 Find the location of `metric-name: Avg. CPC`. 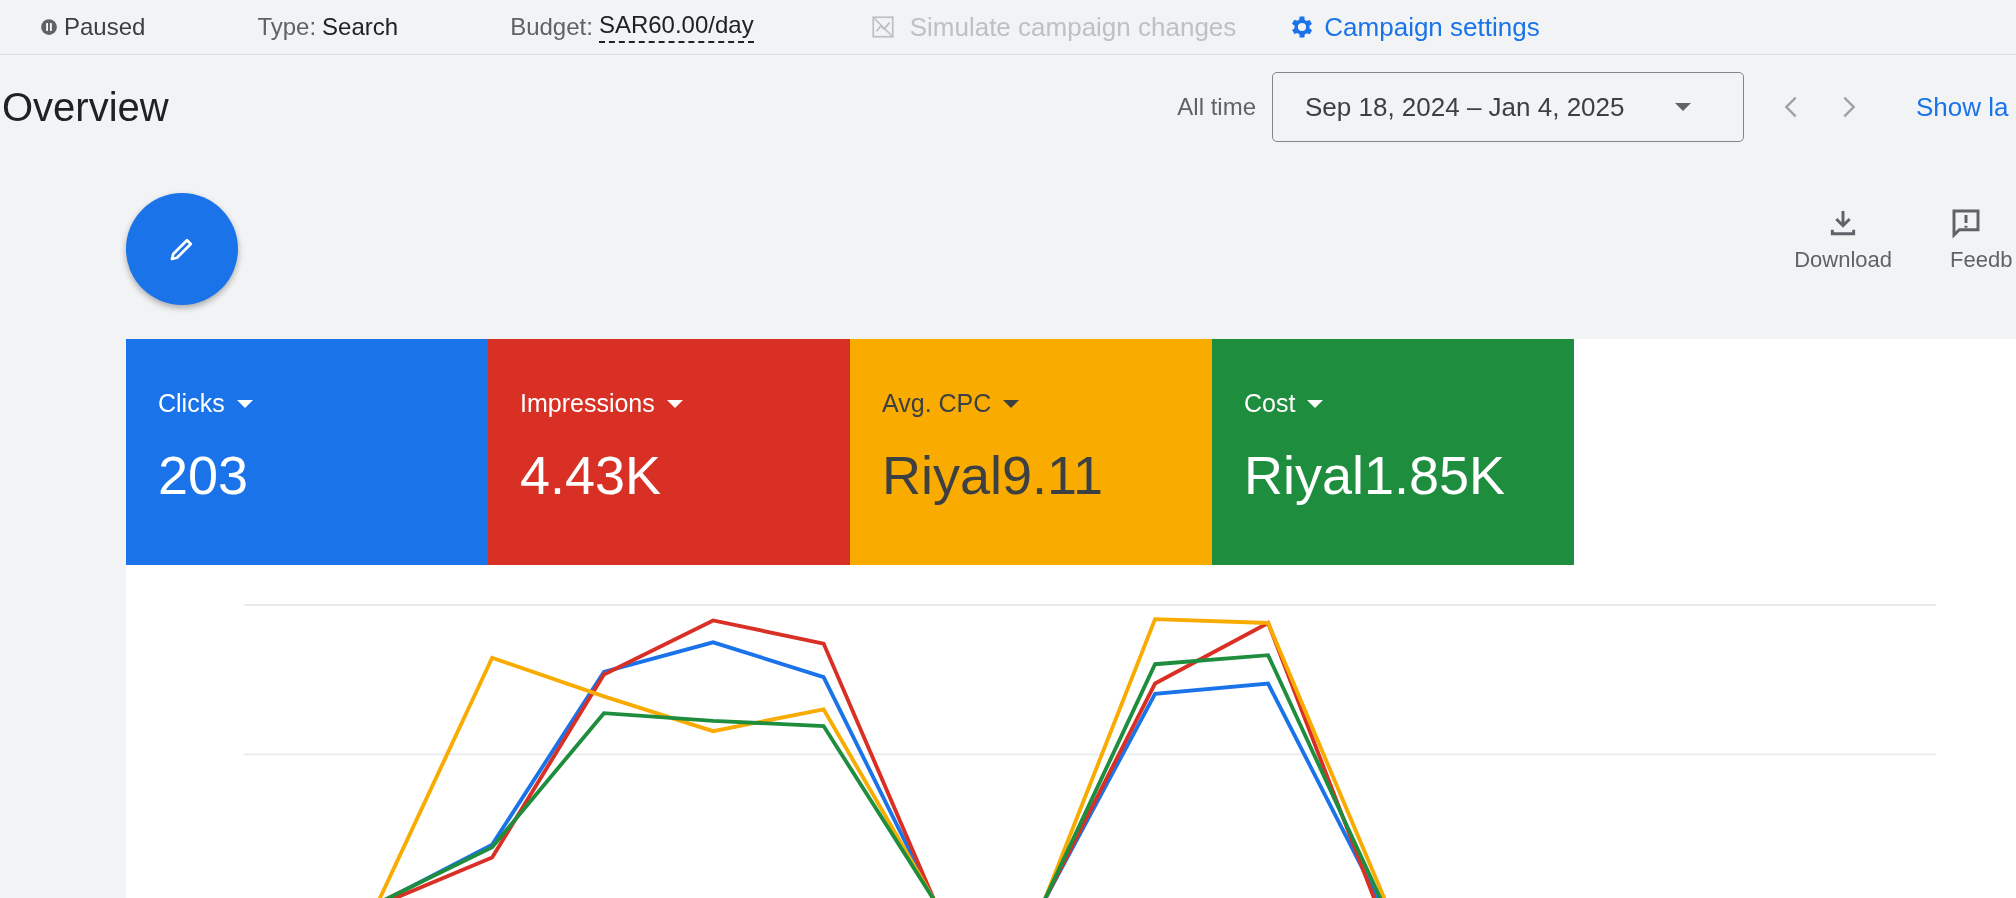

metric-name: Avg. CPC is located at coordinates (1031, 403).